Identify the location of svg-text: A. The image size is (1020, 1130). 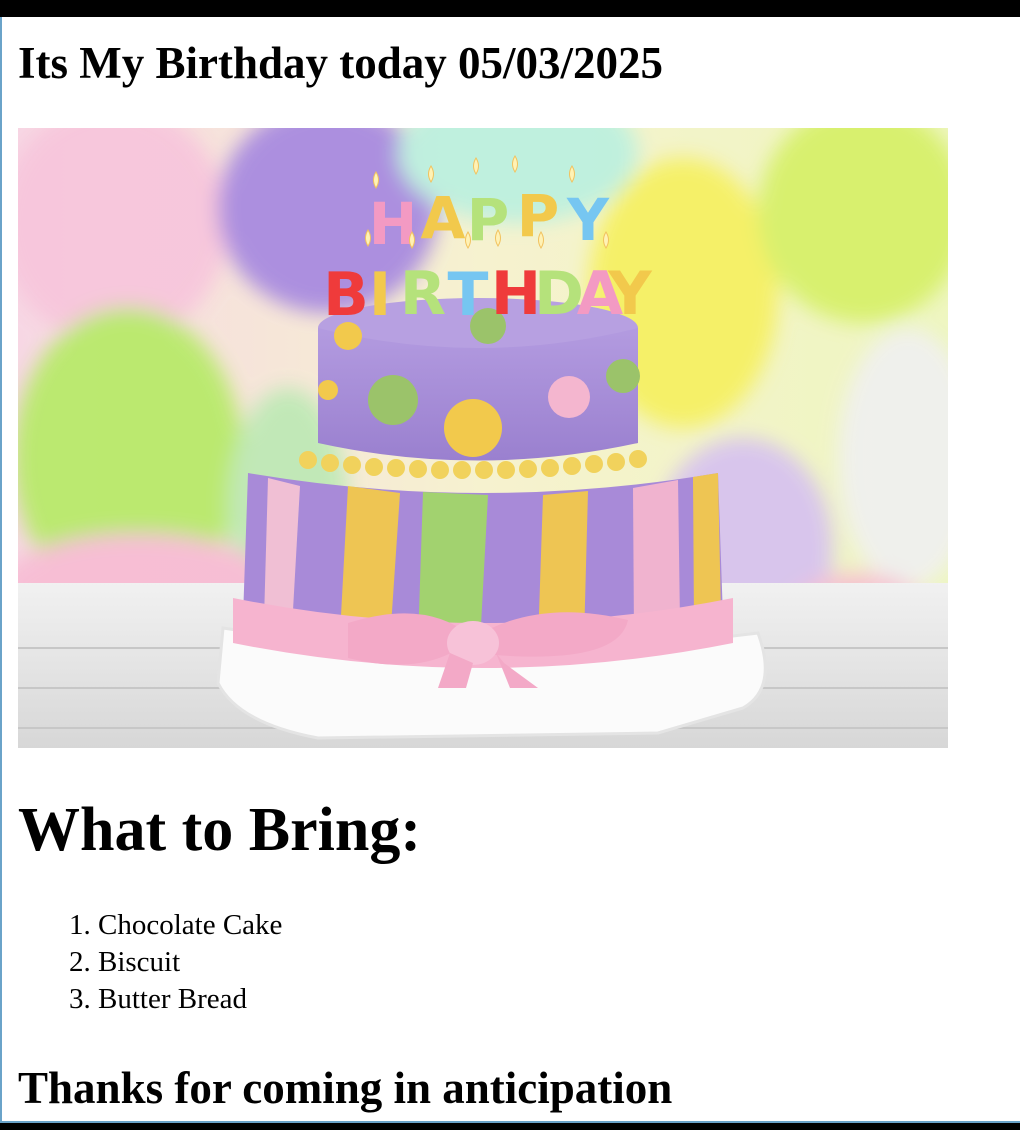
(443, 218).